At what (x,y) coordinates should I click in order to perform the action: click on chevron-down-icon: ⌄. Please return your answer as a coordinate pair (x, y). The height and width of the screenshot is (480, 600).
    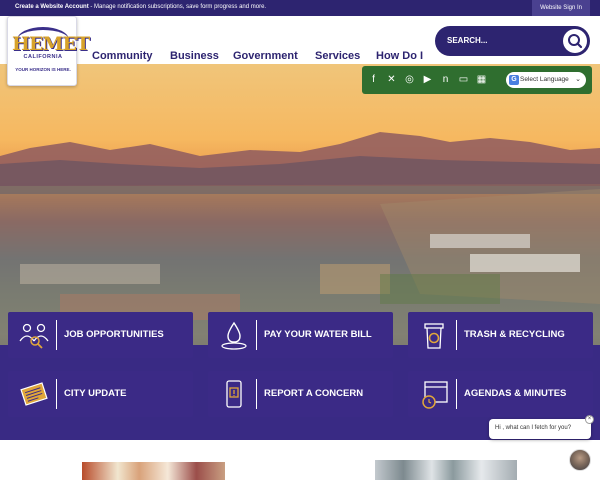
    Looking at the image, I should click on (578, 79).